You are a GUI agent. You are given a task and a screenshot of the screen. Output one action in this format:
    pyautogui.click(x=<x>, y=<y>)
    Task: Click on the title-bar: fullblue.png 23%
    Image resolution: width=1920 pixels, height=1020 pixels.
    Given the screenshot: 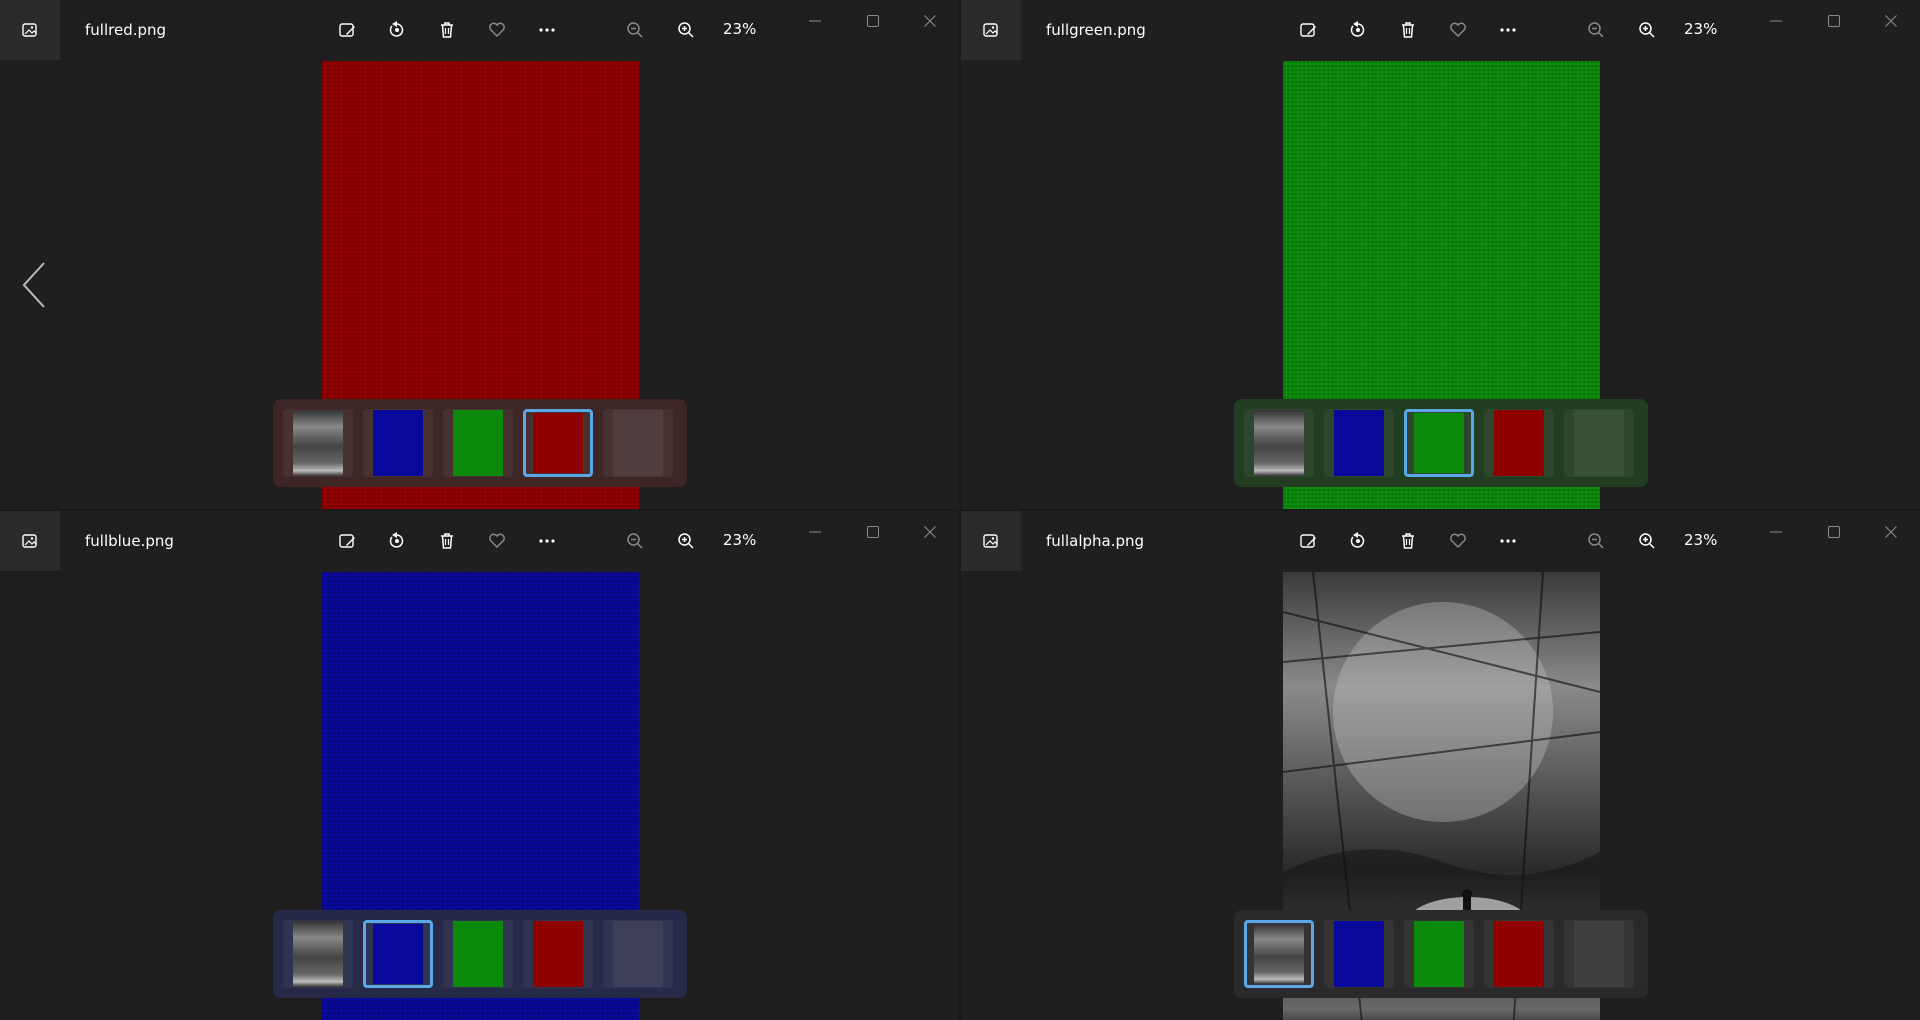 What is the action you would take?
    pyautogui.click(x=479, y=541)
    